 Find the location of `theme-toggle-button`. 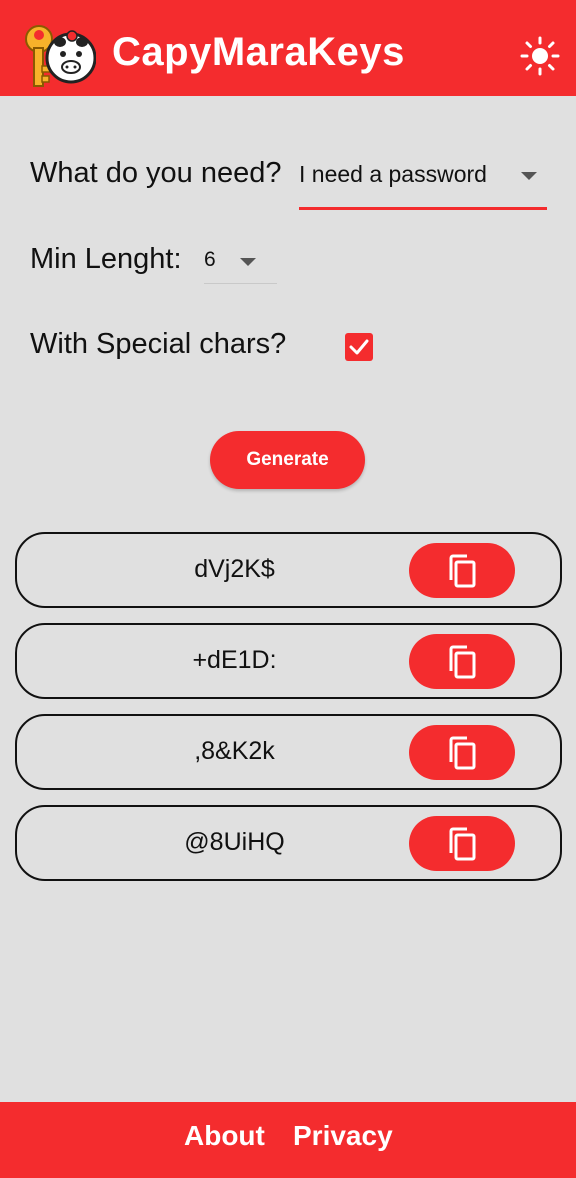

theme-toggle-button is located at coordinates (540, 56).